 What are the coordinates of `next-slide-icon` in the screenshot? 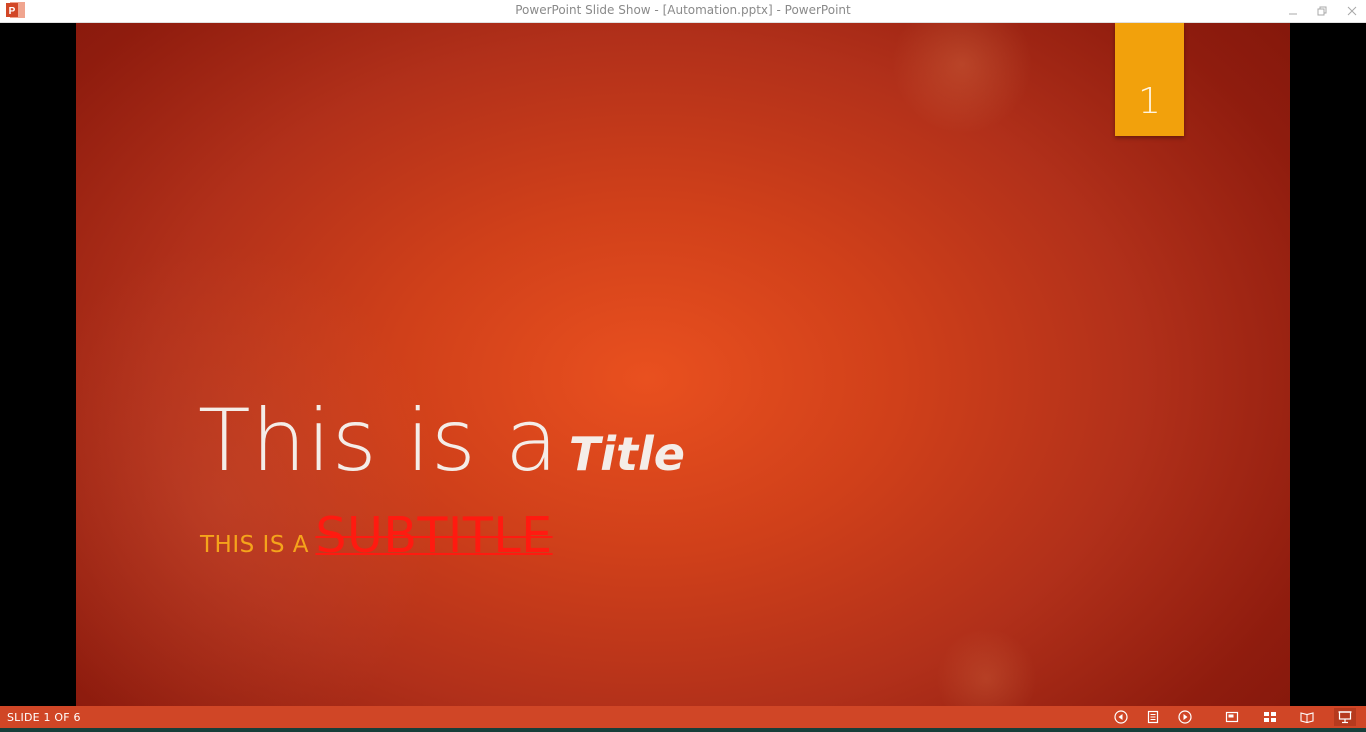 It's located at (1185, 717).